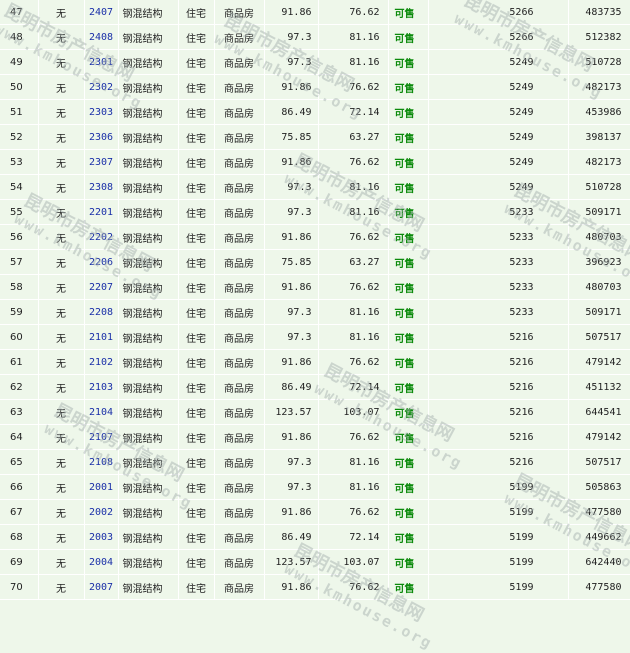 The image size is (630, 653). Describe the element at coordinates (599, 512) in the screenshot. I see `total-price: 477580` at that location.